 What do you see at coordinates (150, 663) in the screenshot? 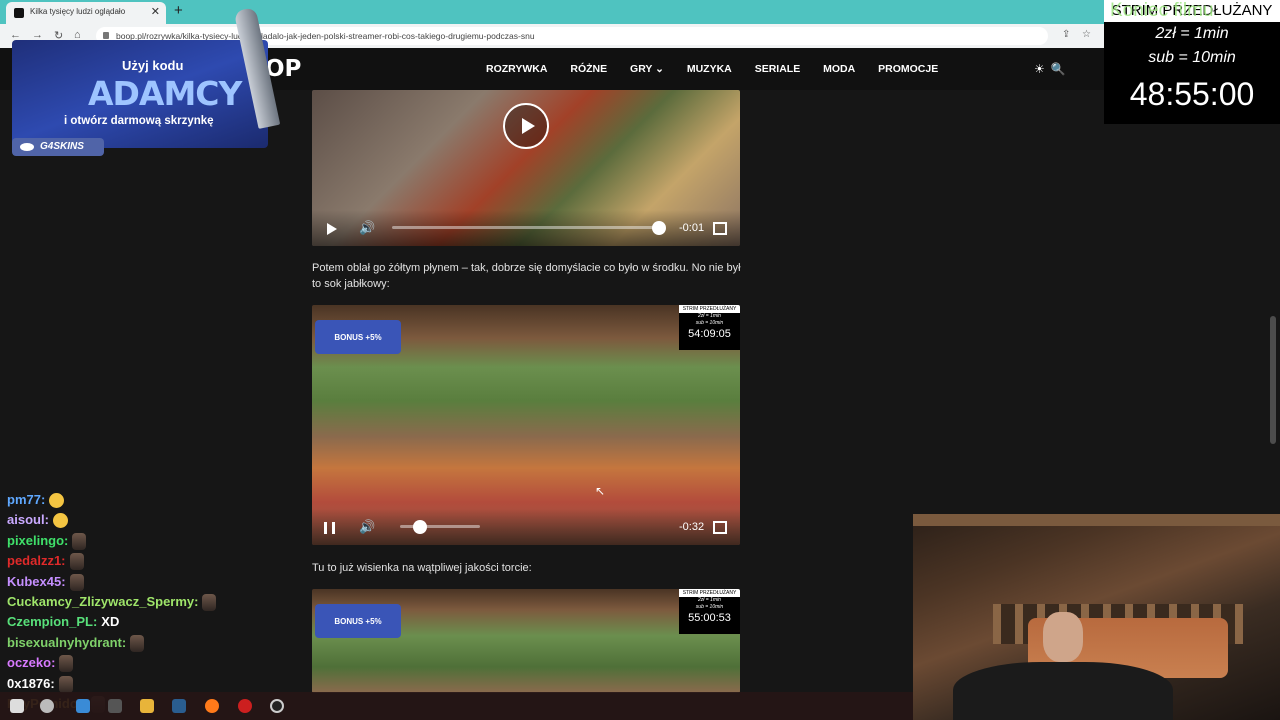
I see `chat-message: oczeko:` at bounding box center [150, 663].